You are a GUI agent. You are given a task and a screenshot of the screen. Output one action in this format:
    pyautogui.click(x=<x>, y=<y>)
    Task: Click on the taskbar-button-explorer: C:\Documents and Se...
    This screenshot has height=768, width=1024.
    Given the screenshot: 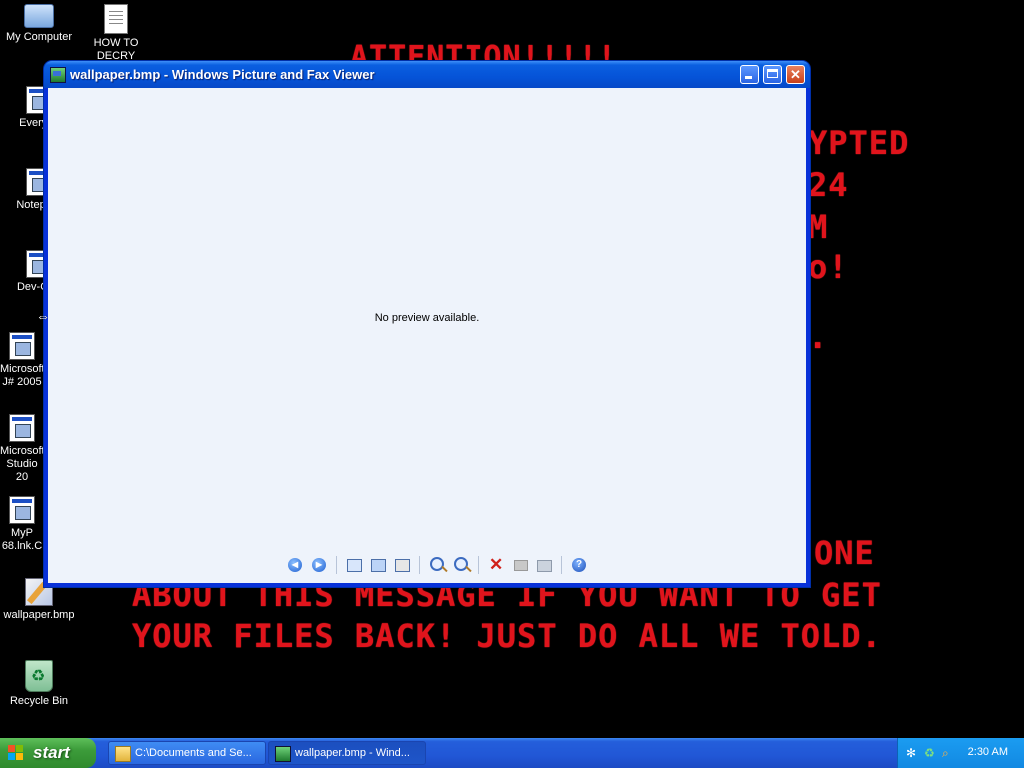 What is the action you would take?
    pyautogui.click(x=187, y=753)
    